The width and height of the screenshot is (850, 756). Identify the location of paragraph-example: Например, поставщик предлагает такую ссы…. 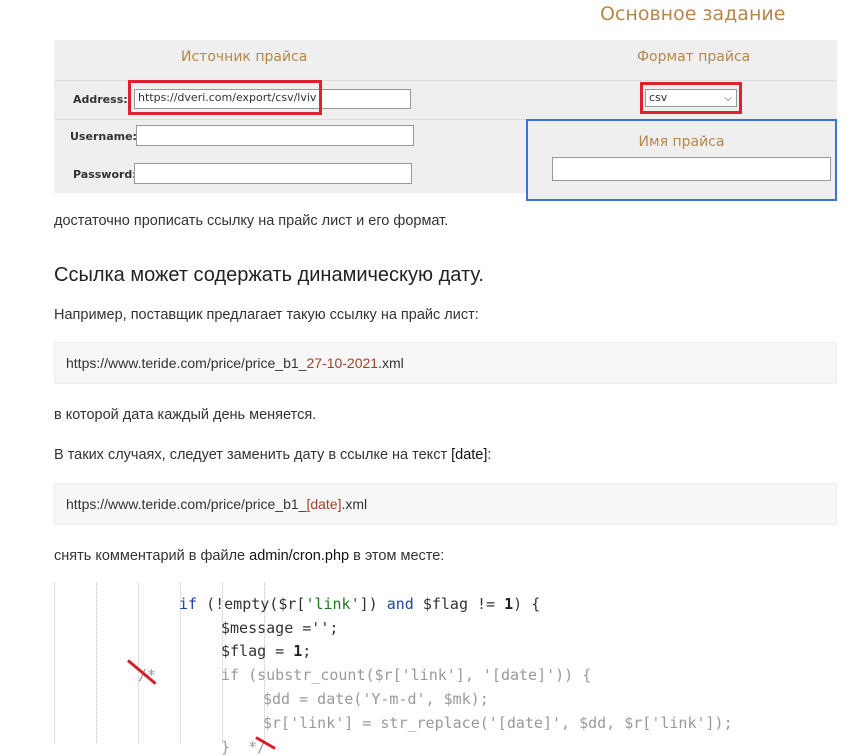
(266, 315).